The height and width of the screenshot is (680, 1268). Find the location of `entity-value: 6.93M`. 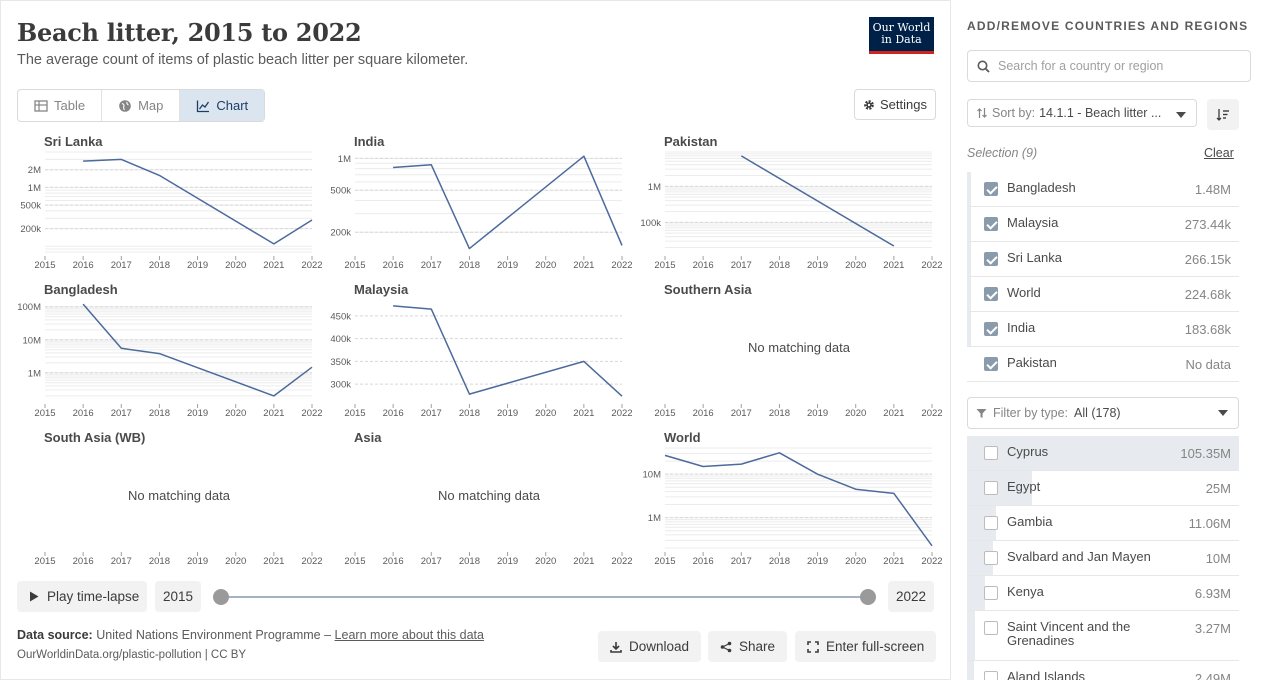

entity-value: 6.93M is located at coordinates (1212, 593).